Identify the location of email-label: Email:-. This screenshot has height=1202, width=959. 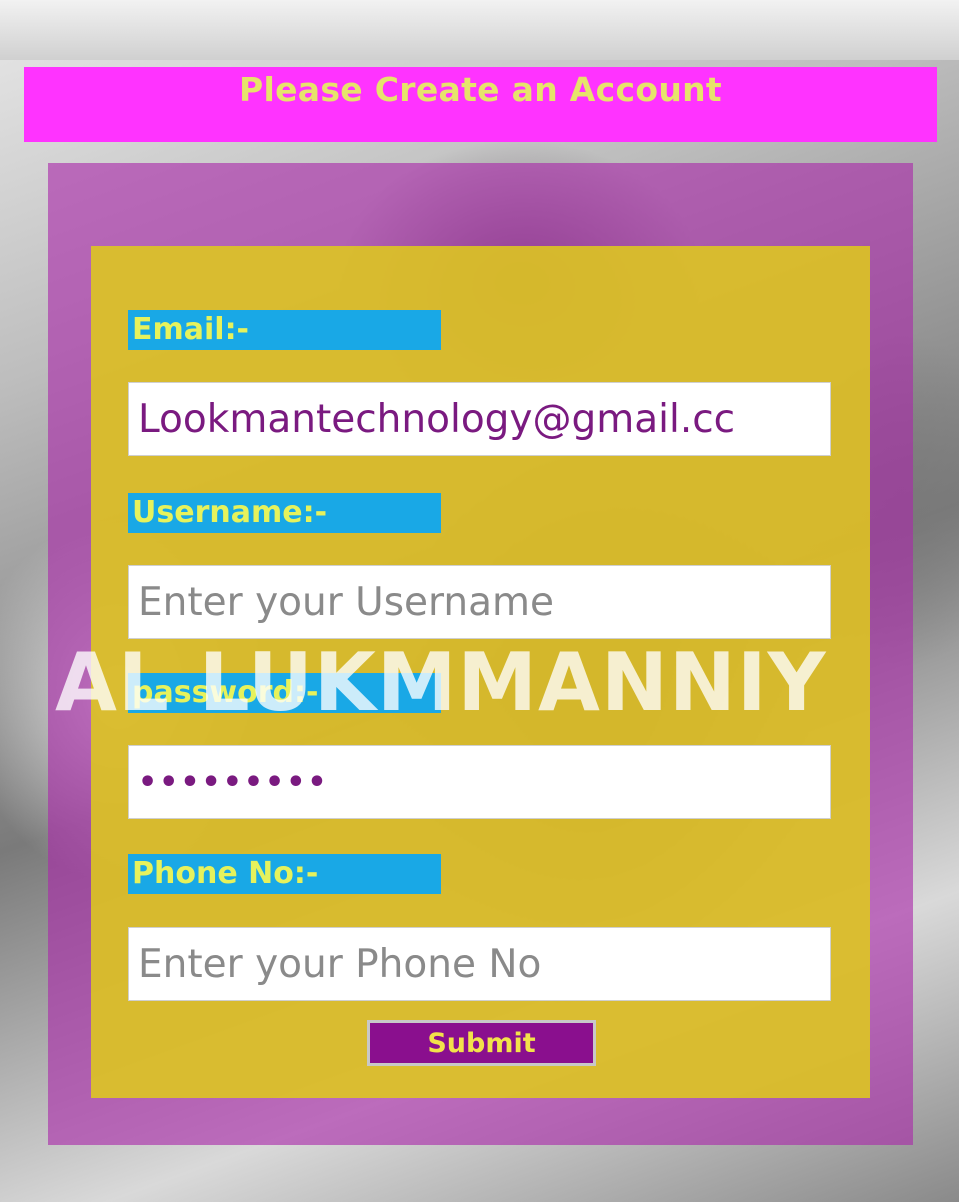
(284, 330).